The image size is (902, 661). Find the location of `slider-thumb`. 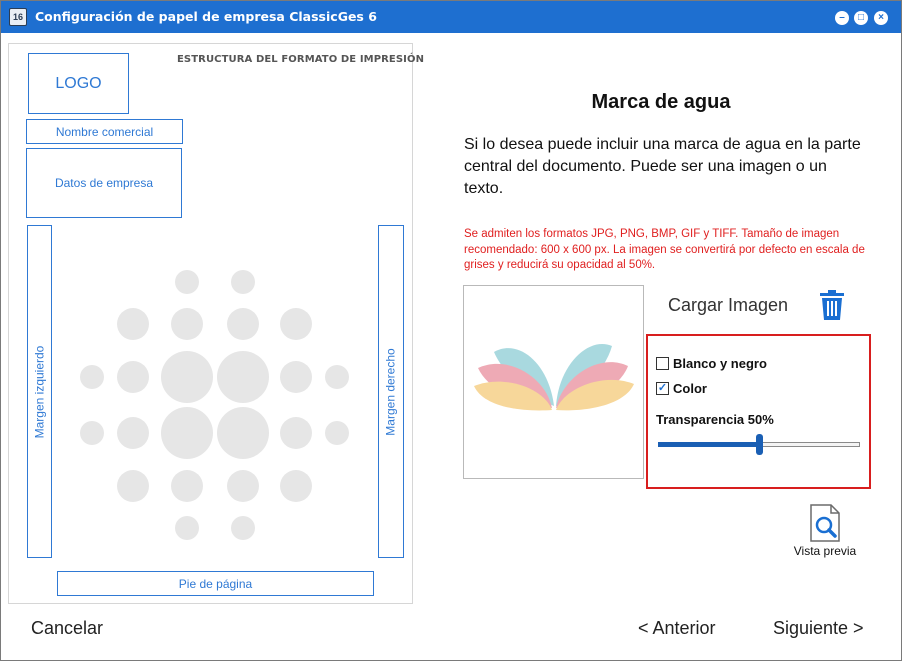

slider-thumb is located at coordinates (759, 444).